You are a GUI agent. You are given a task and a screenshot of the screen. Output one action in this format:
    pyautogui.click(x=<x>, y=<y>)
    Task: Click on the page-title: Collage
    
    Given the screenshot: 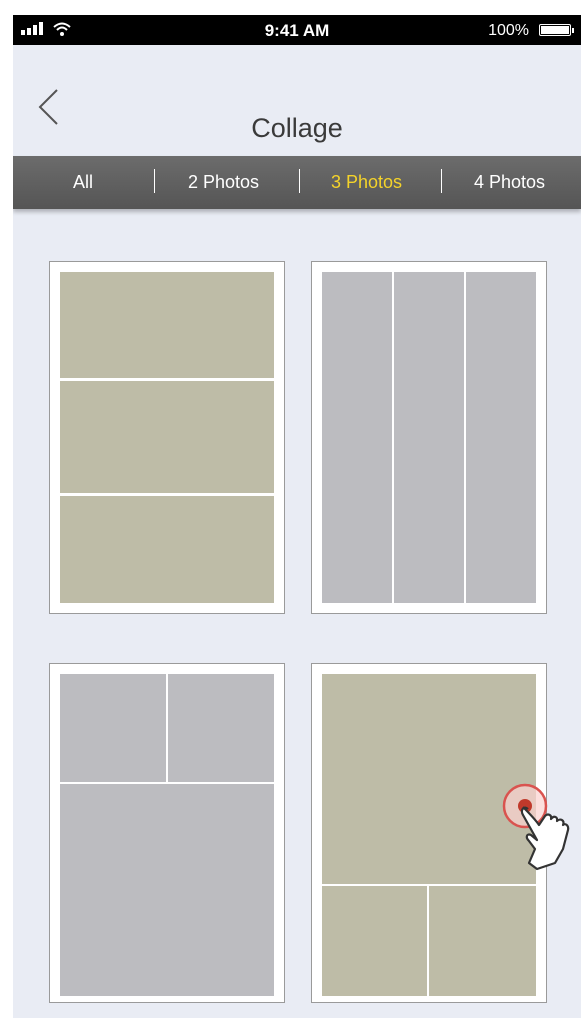 What is the action you would take?
    pyautogui.click(x=297, y=128)
    